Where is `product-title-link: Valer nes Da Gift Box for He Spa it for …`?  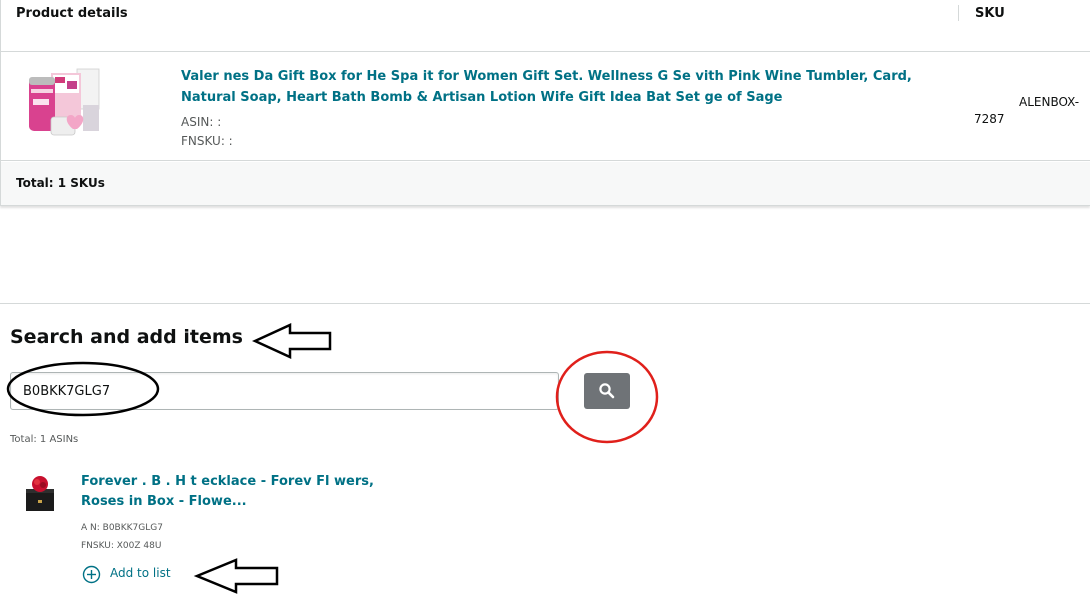 product-title-link: Valer nes Da Gift Box for He Spa it for … is located at coordinates (551, 87).